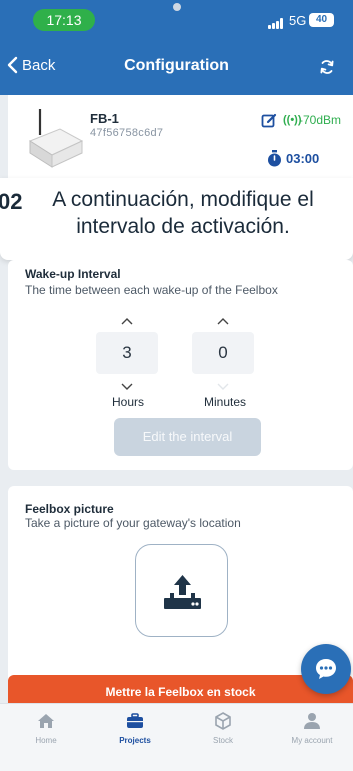 The width and height of the screenshot is (353, 771). I want to click on back-button: Back, so click(30, 65).